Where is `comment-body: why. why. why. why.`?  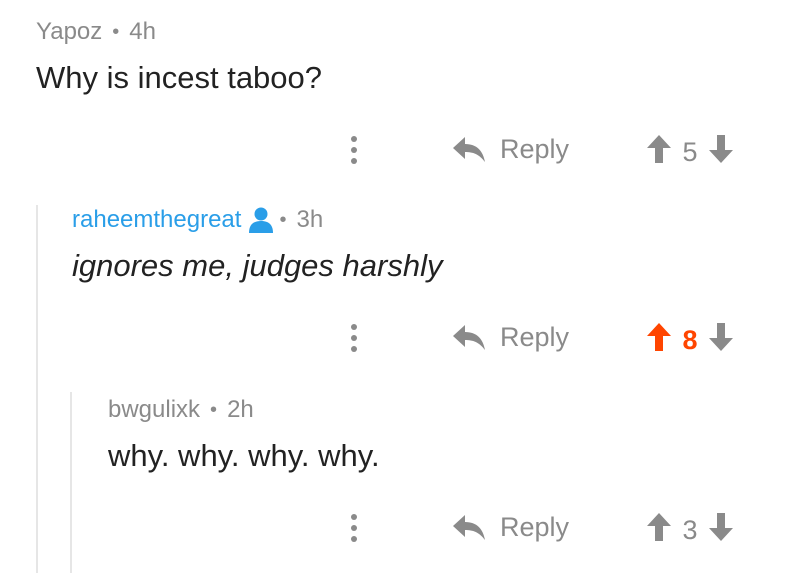 comment-body: why. why. why. why. is located at coordinates (244, 455).